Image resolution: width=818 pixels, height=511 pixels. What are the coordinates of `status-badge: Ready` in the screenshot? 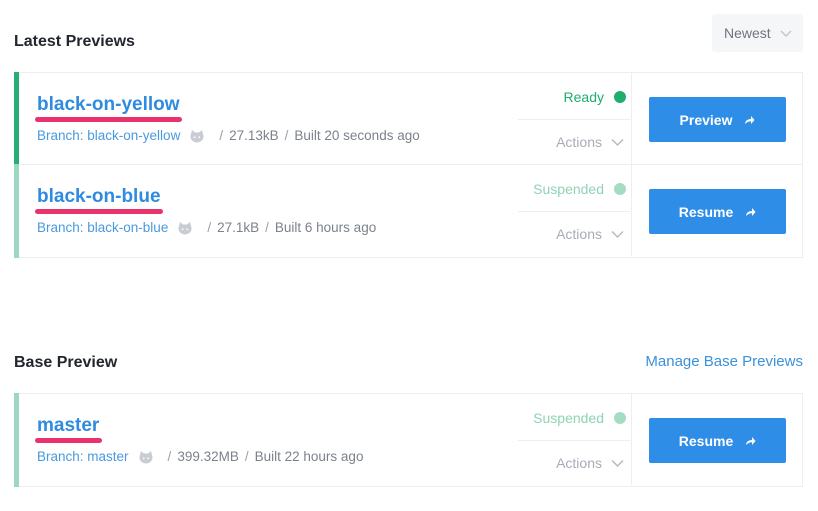 It's located at (595, 97).